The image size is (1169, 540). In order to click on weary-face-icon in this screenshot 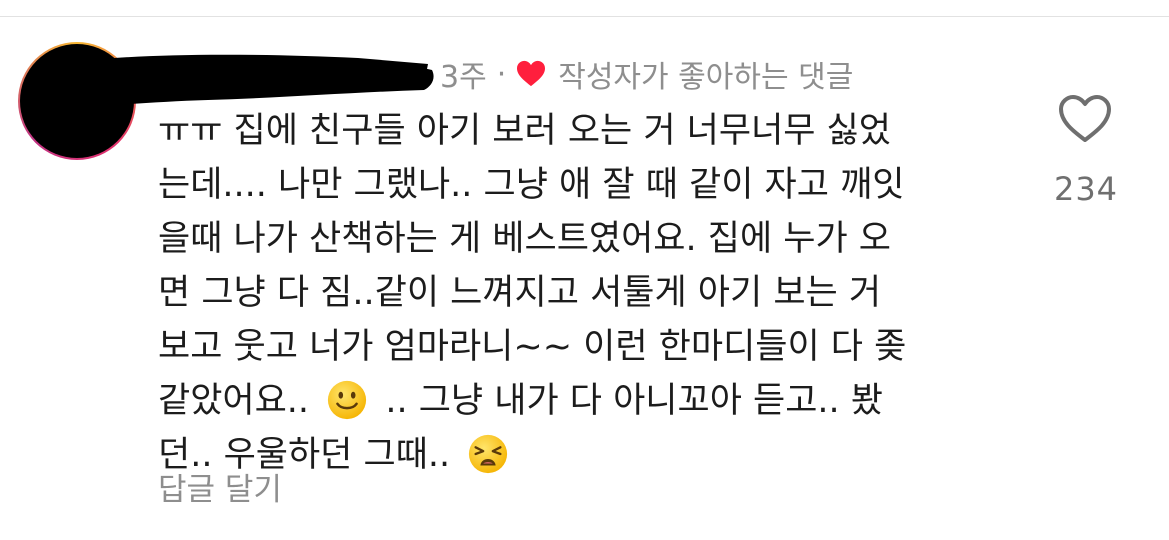, I will do `click(488, 454)`.